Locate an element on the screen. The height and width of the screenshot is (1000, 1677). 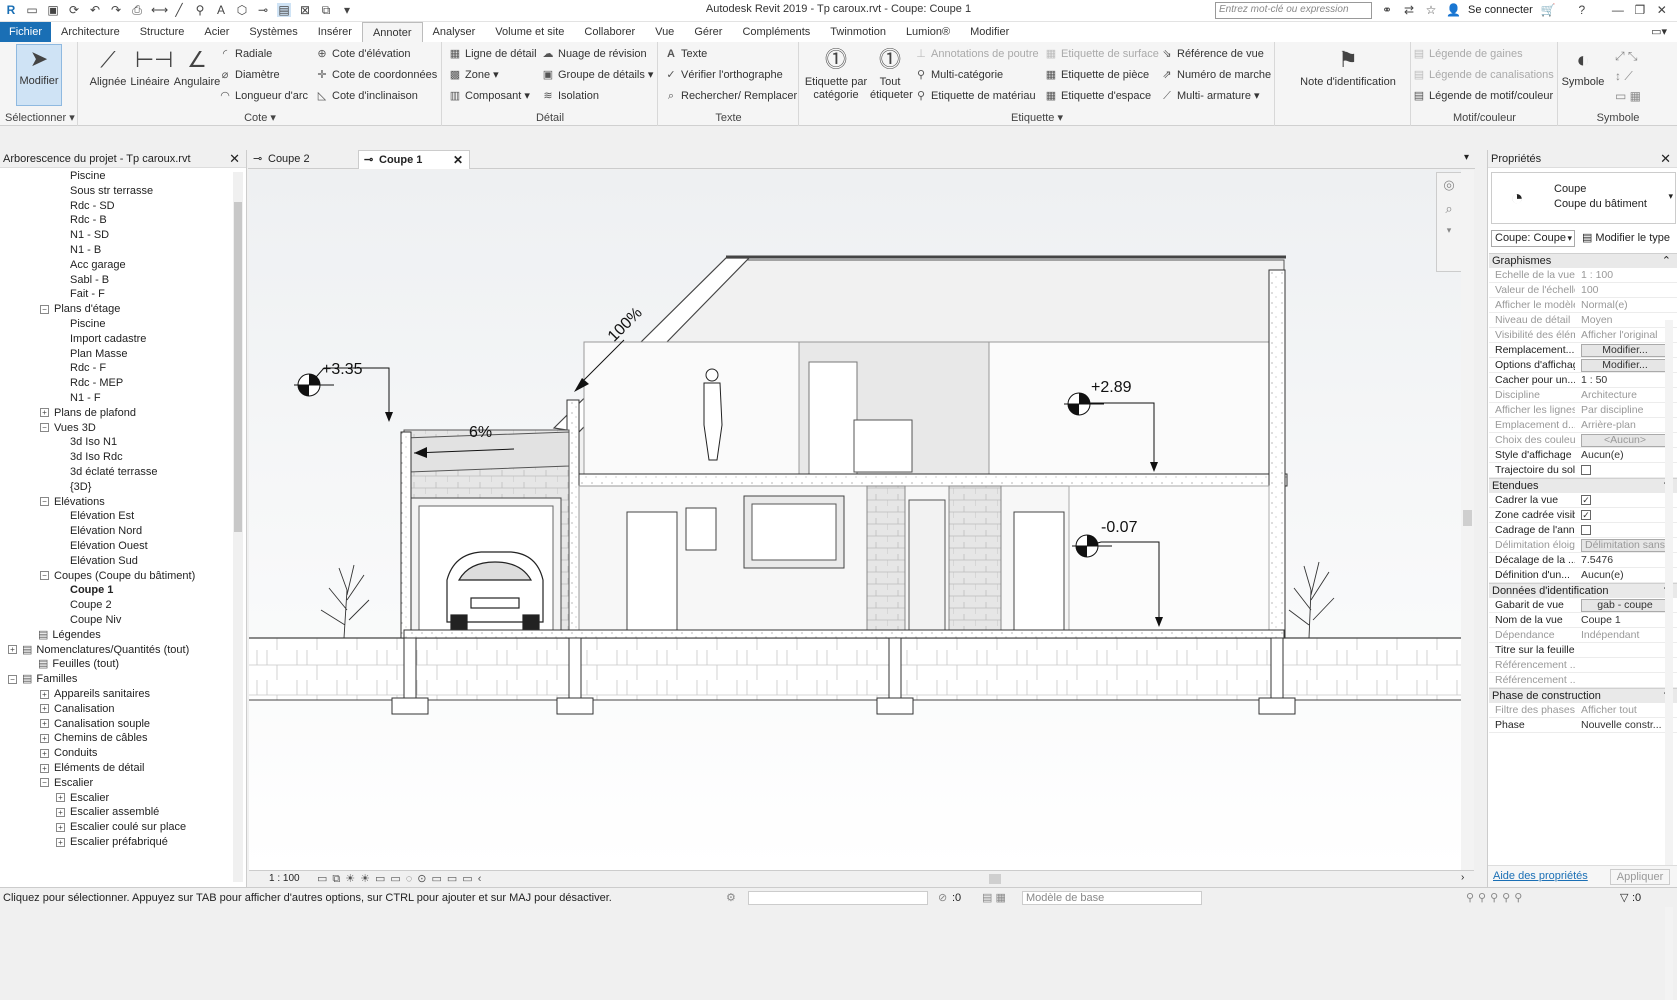
tab-structure: Structure is located at coordinates (162, 32).